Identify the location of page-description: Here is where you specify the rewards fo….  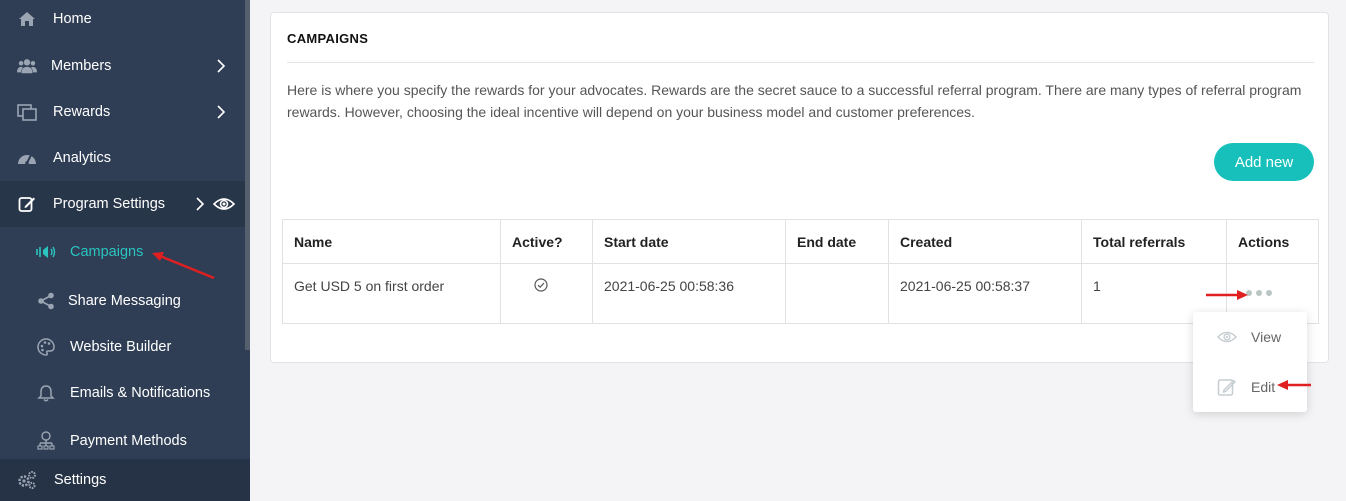
(794, 101).